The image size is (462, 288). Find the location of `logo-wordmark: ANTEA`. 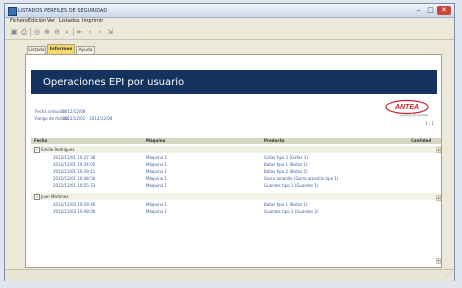

logo-wordmark: ANTEA is located at coordinates (406, 107).